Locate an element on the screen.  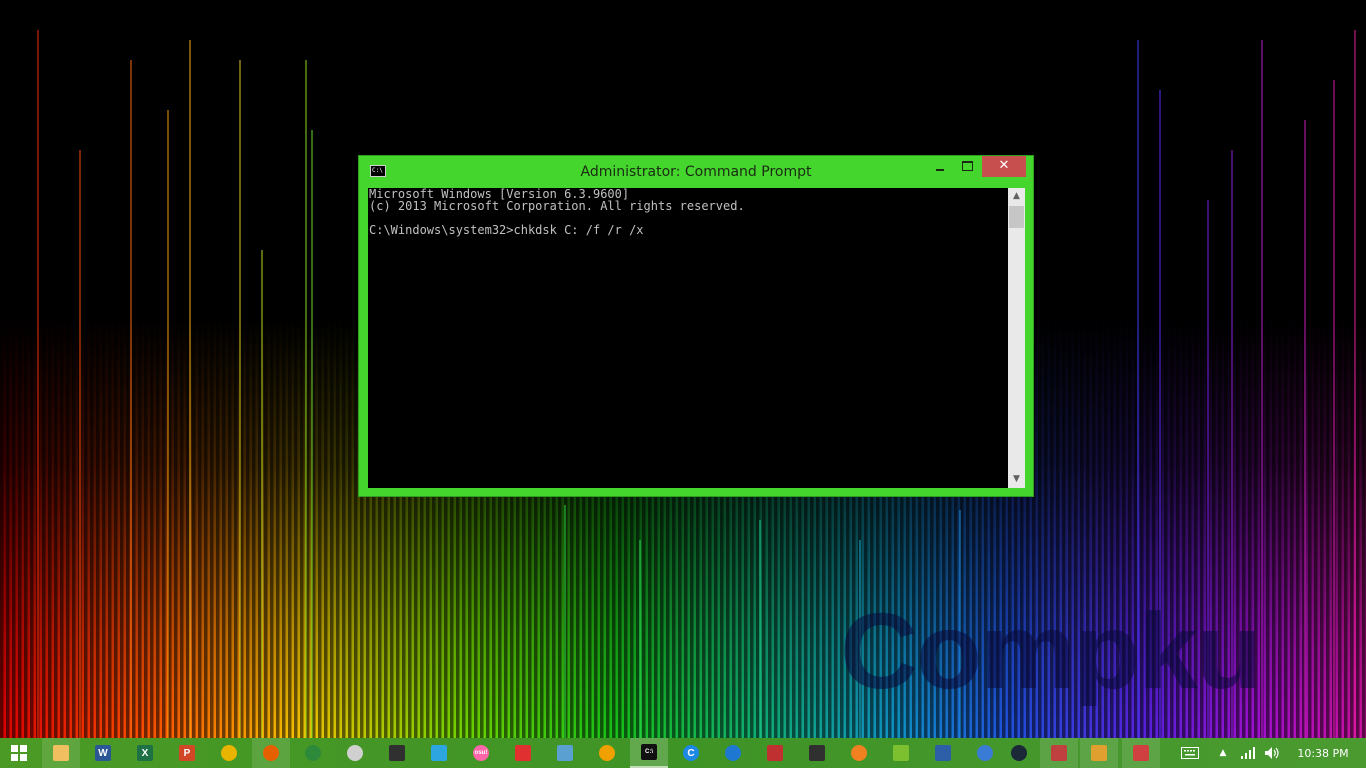
chrome-icon is located at coordinates (229, 753).